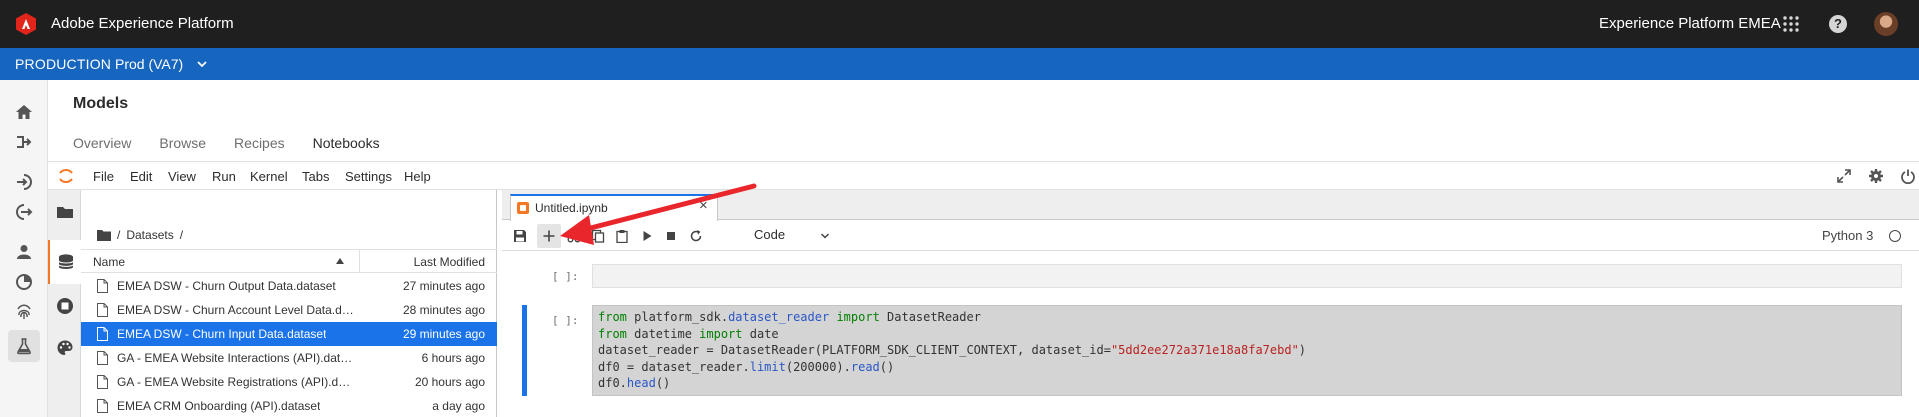 The width and height of the screenshot is (1919, 417). What do you see at coordinates (443, 286) in the screenshot?
I see `file-modified: 27 minutes ago` at bounding box center [443, 286].